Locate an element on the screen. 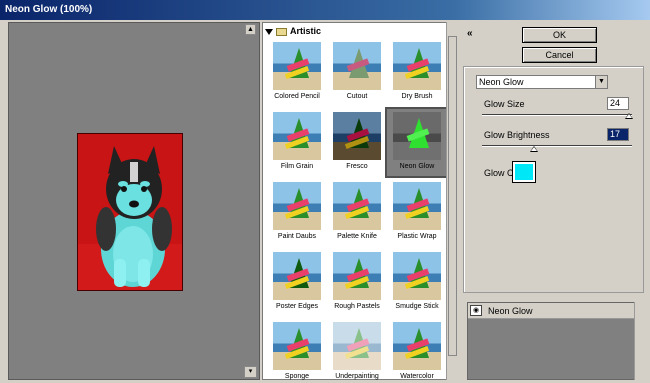 The height and width of the screenshot is (383, 650). filter-label: Cutout is located at coordinates (357, 96).